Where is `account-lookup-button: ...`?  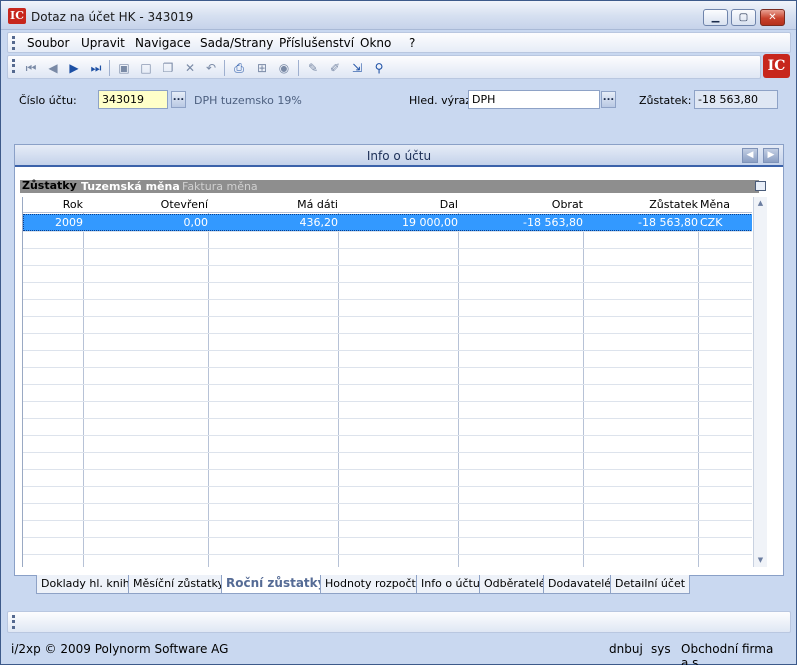
account-lookup-button: ... is located at coordinates (178, 99).